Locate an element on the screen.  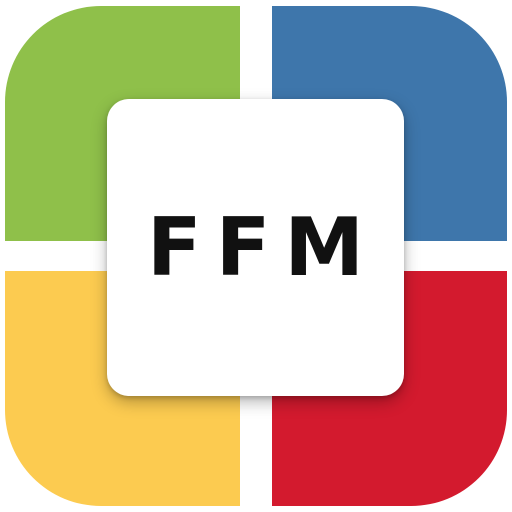
logo-text: FFM is located at coordinates (262, 247).